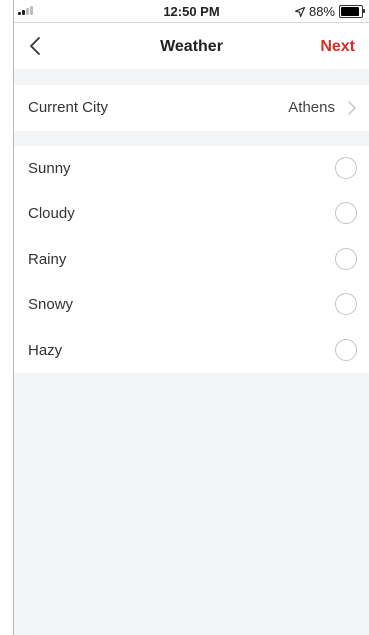  I want to click on chevron-right-icon, so click(352, 108).